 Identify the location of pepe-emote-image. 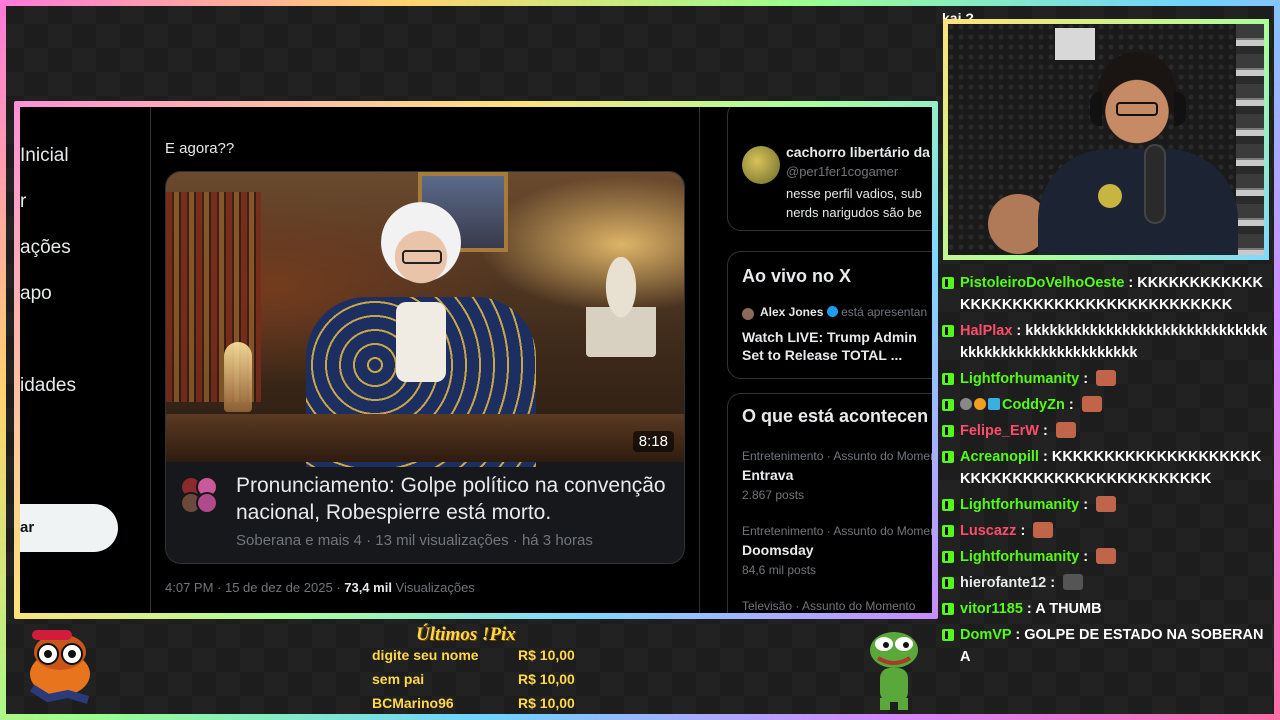
(894, 671).